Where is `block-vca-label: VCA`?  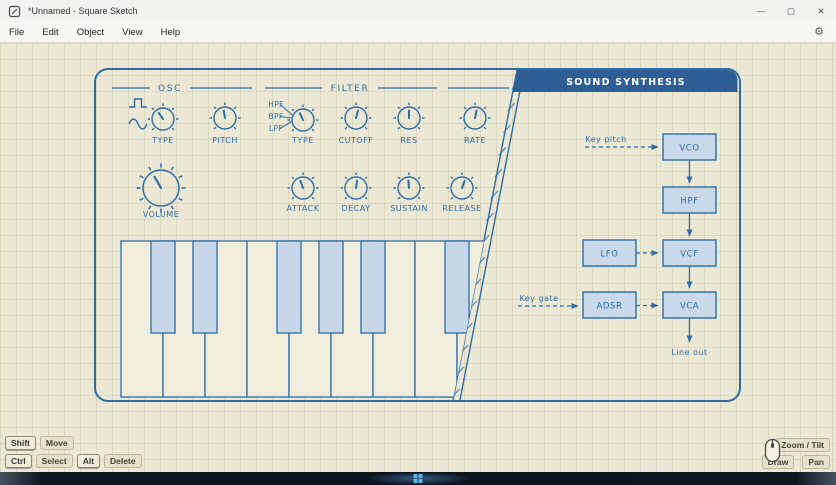 block-vca-label: VCA is located at coordinates (689, 307).